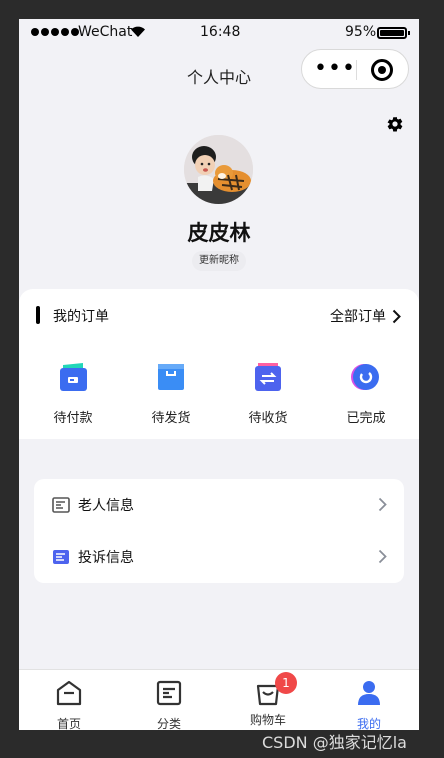 The height and width of the screenshot is (758, 444). I want to click on wallet-icon, so click(73, 377).